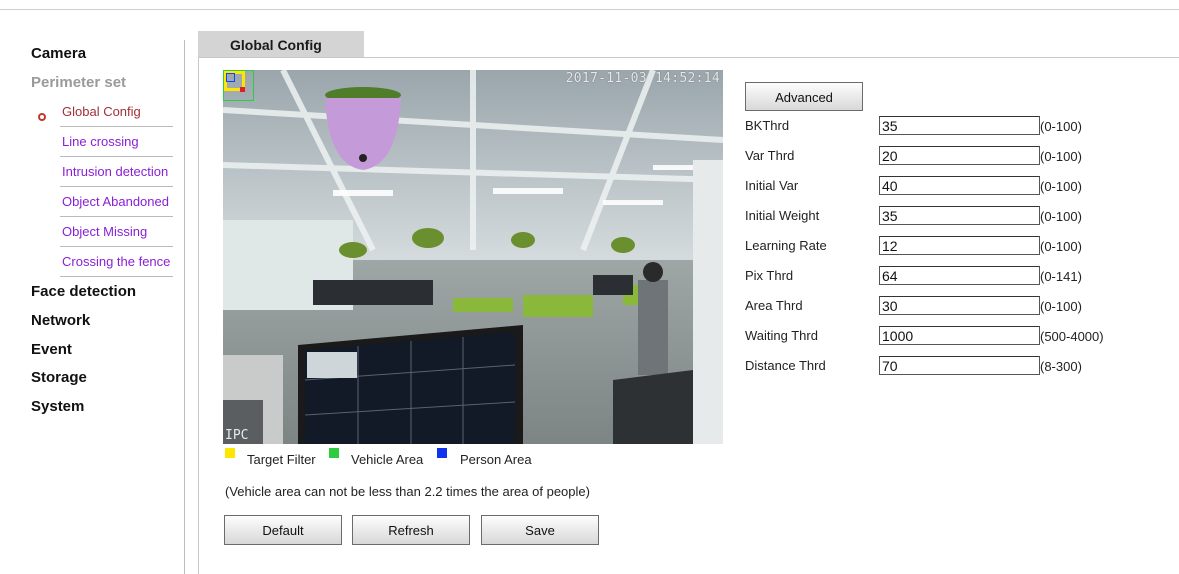  What do you see at coordinates (58, 53) in the screenshot?
I see `sidebar-item-camera: Camera` at bounding box center [58, 53].